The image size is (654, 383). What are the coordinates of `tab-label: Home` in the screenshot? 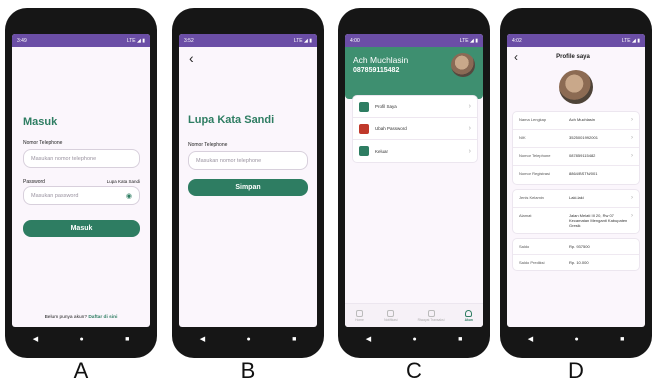 It's located at (359, 319).